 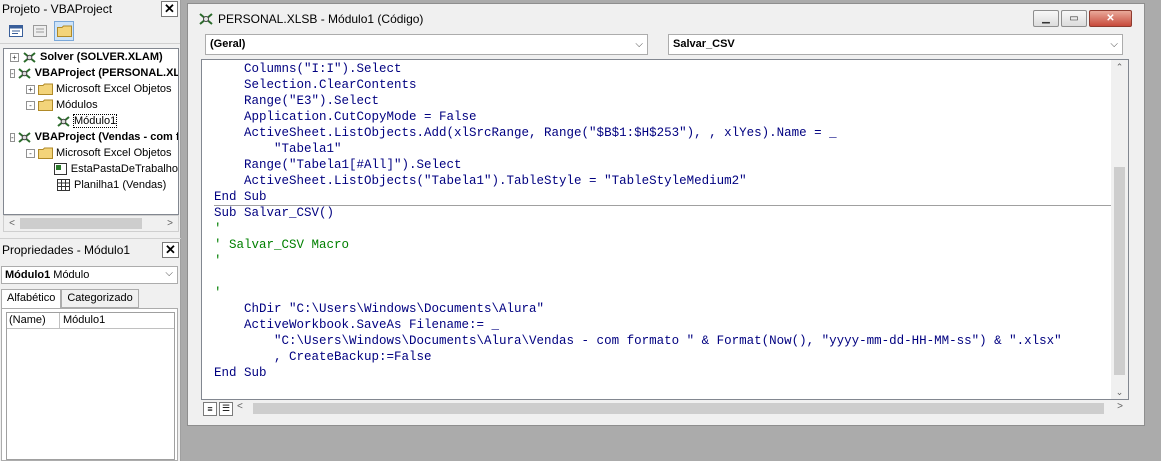 I want to click on property-value: Módulo1, so click(x=82, y=320).